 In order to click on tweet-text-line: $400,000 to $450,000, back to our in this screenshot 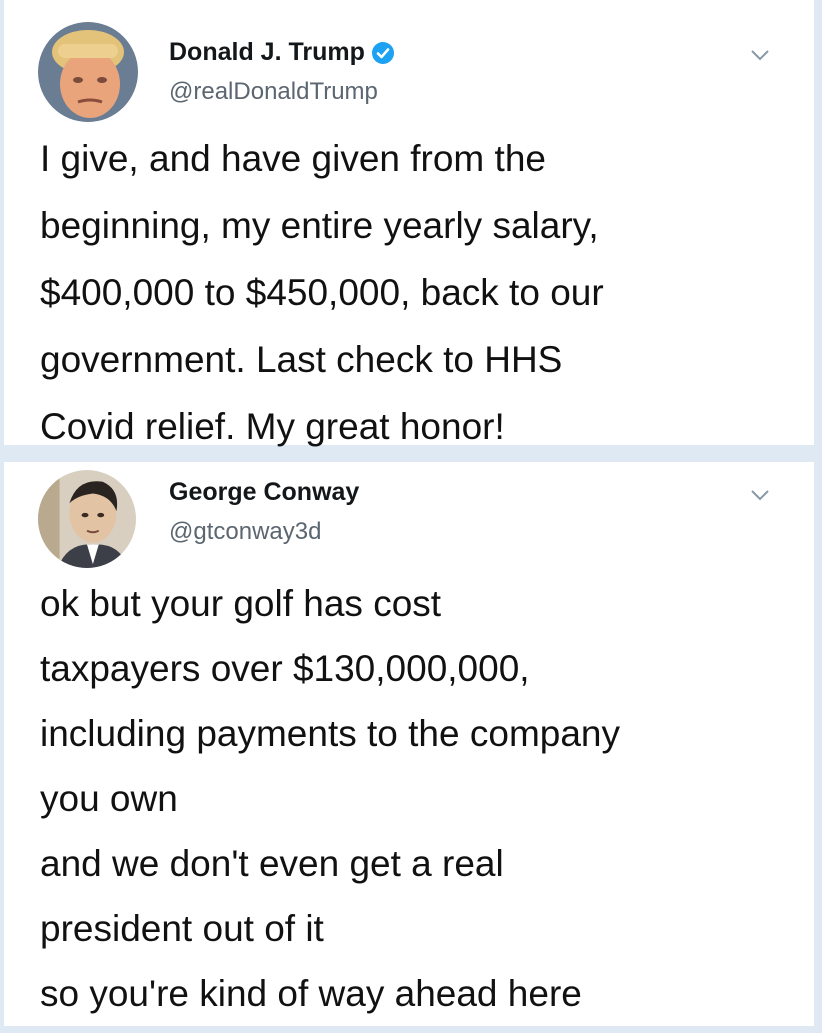, I will do `click(322, 292)`.